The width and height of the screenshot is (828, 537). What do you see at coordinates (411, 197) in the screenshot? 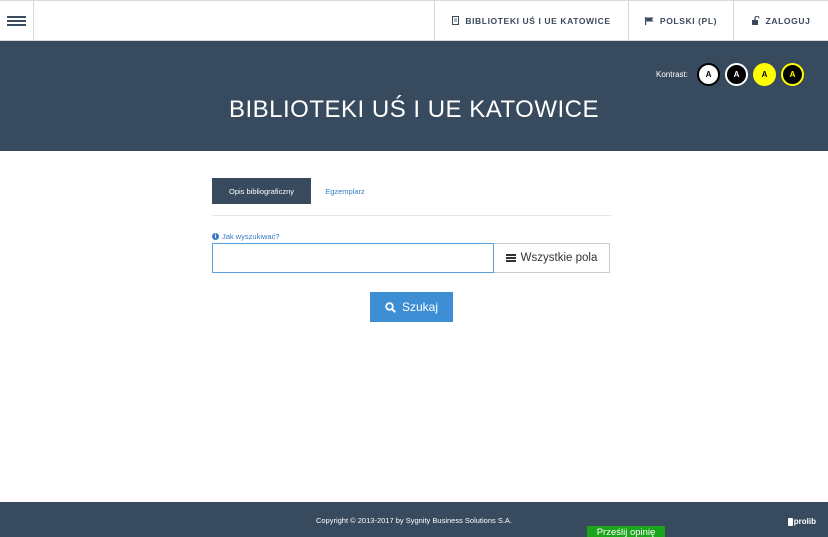
I see `search-tabs: Opis bibliograficzny Egzemplarz` at bounding box center [411, 197].